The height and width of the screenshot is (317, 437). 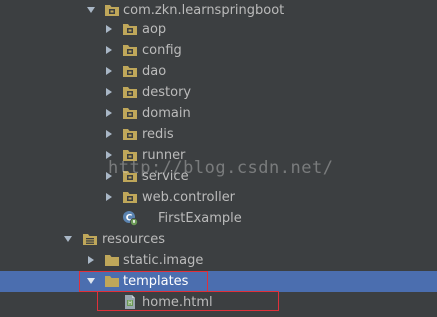 What do you see at coordinates (218, 50) in the screenshot?
I see `tree-item-config: config` at bounding box center [218, 50].